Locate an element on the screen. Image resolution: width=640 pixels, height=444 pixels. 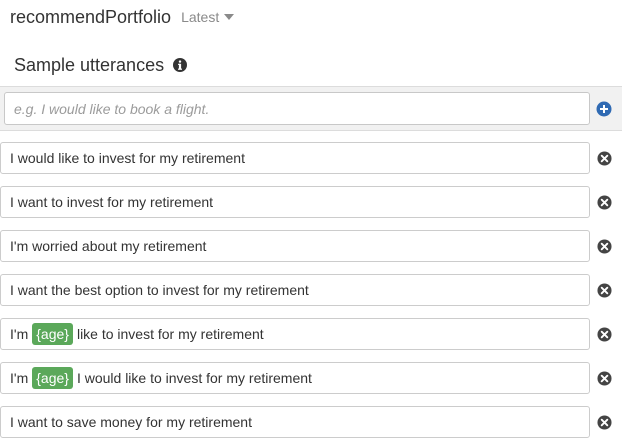
utterance-text: I want to invest for my retirement is located at coordinates (112, 202).